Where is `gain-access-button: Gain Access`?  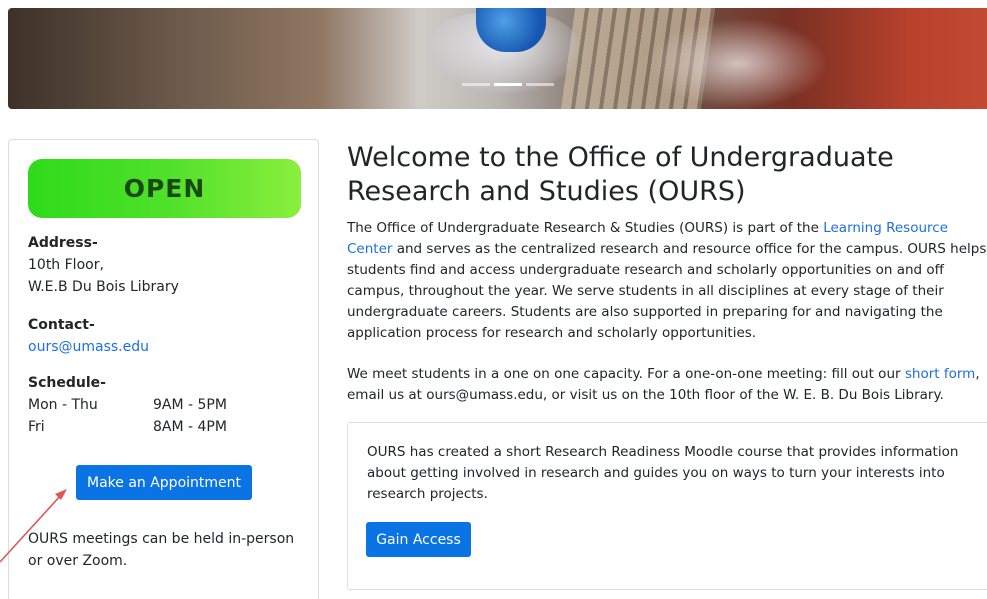 gain-access-button: Gain Access is located at coordinates (418, 539).